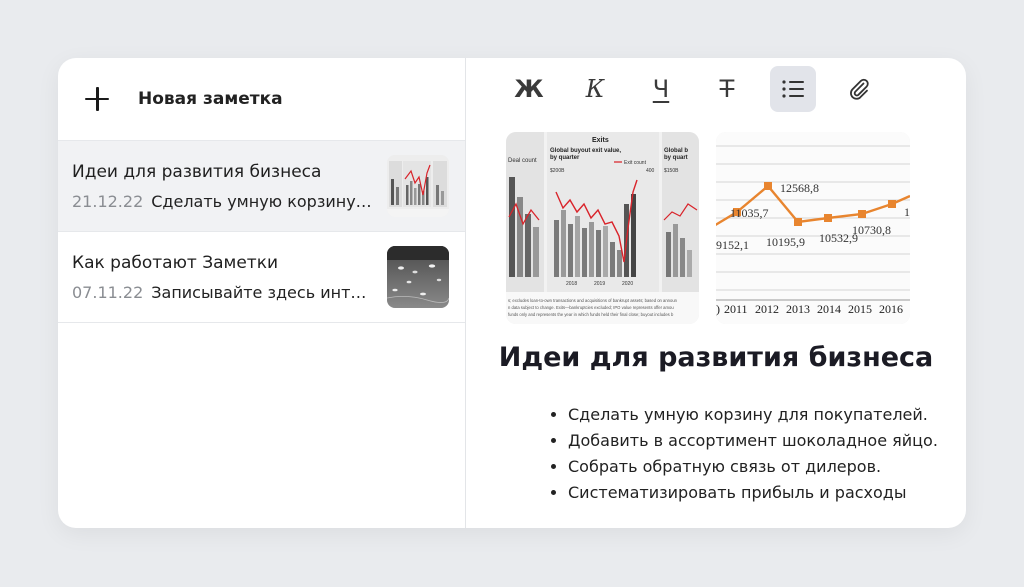 This screenshot has width=1024, height=587. Describe the element at coordinates (871, 230) in the screenshot. I see `point-label-10730: 10730,8` at that location.